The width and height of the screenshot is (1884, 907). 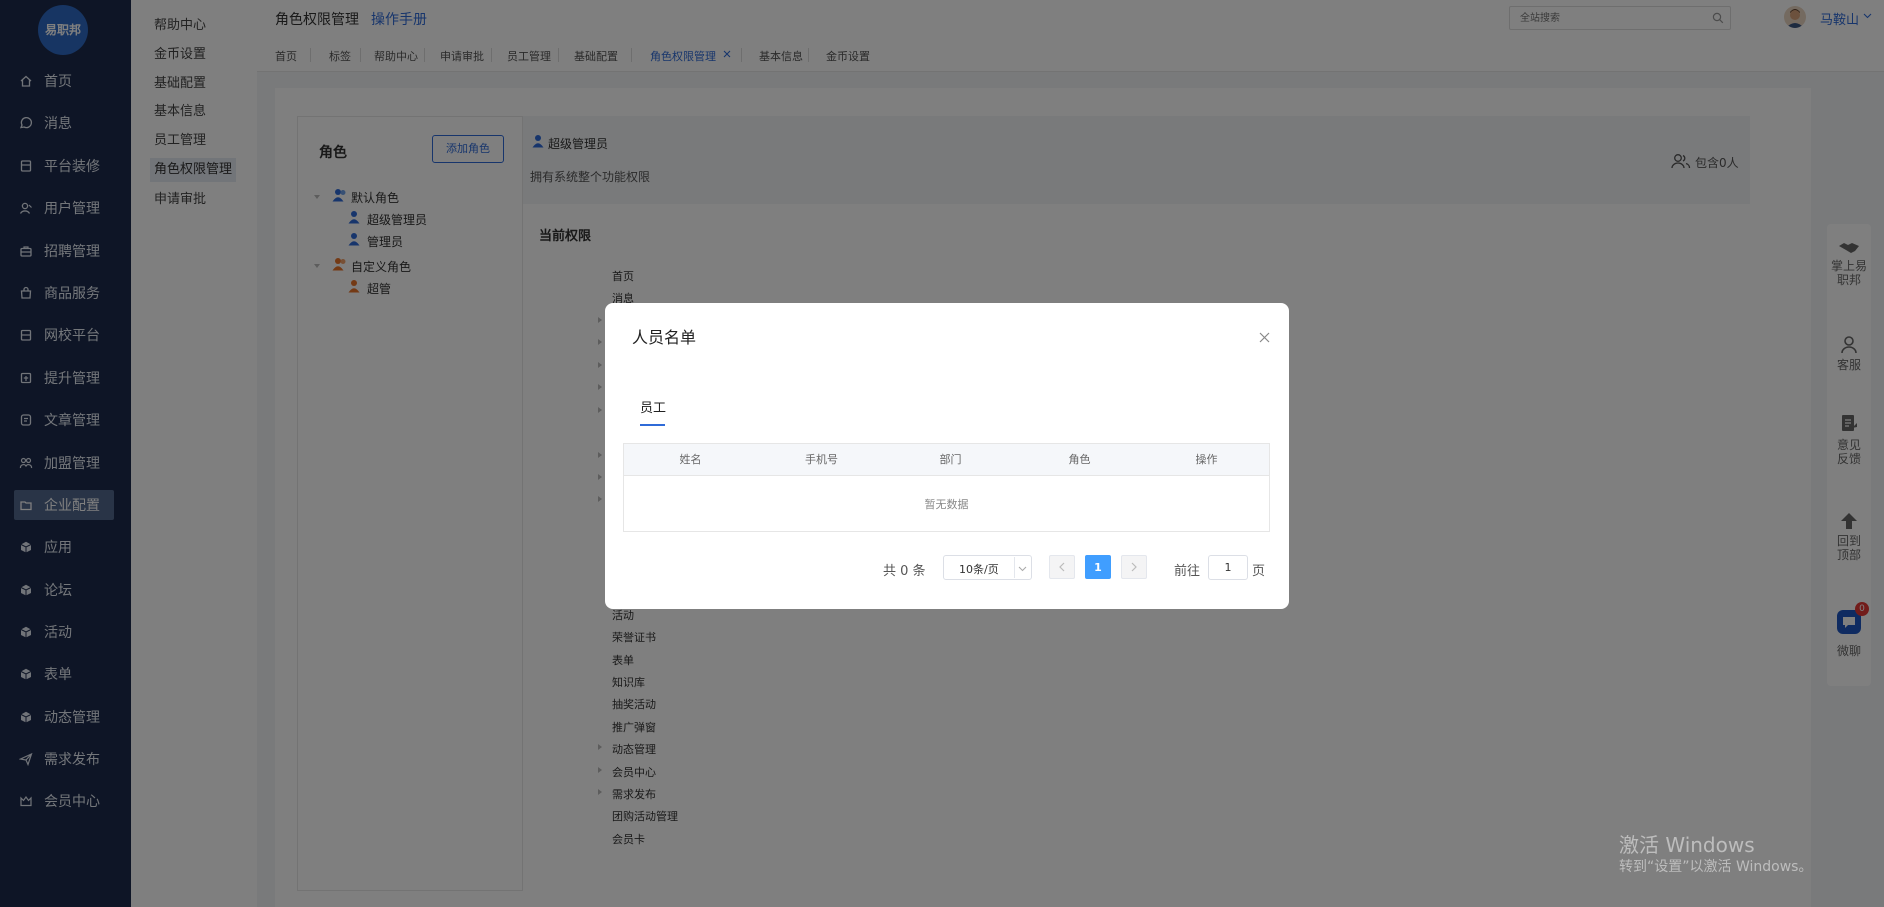 What do you see at coordinates (653, 406) in the screenshot?
I see `tab-staff: 员工` at bounding box center [653, 406].